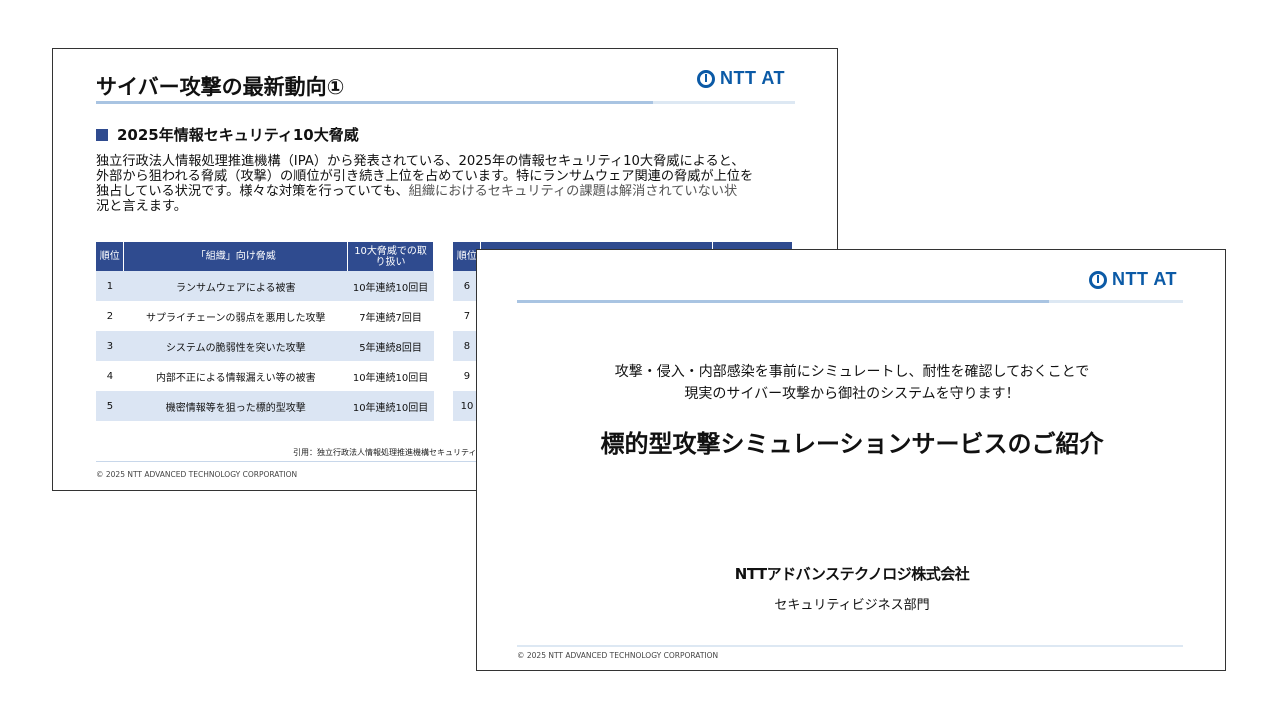 The image size is (1278, 719). I want to click on footer-divider, so click(850, 646).